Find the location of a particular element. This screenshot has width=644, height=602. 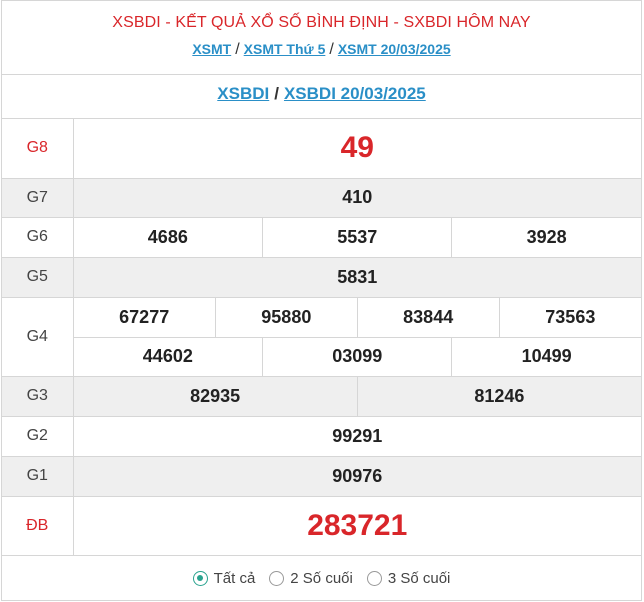

prize-number-g1: 90976 is located at coordinates (357, 476).